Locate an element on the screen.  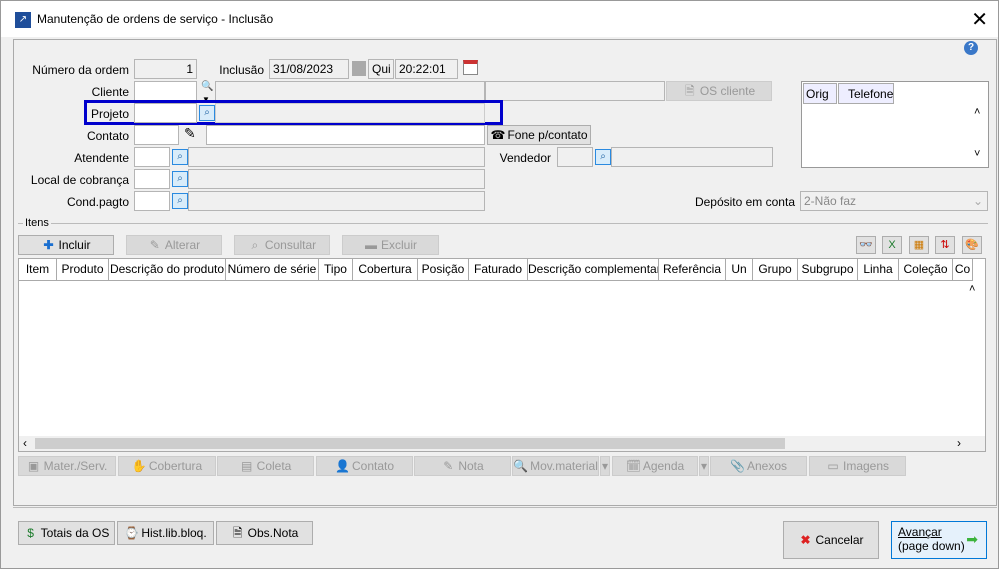
atendente-search-icon: ⌕ is located at coordinates (180, 157).